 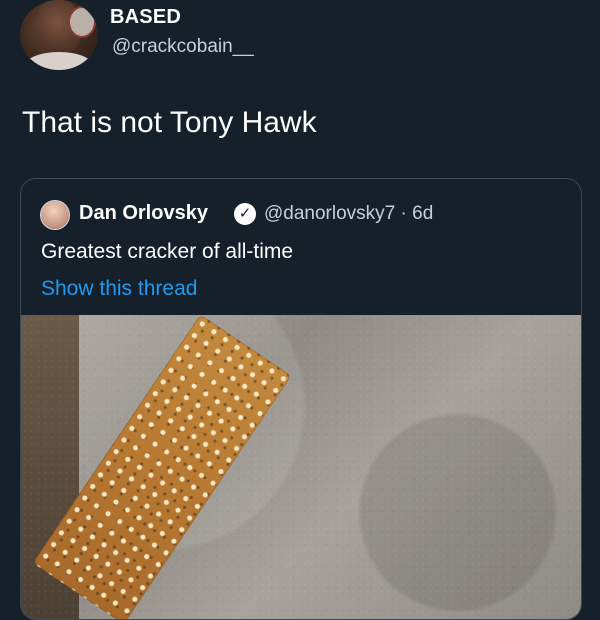 I want to click on quoted-author-avatar, so click(x=55, y=215).